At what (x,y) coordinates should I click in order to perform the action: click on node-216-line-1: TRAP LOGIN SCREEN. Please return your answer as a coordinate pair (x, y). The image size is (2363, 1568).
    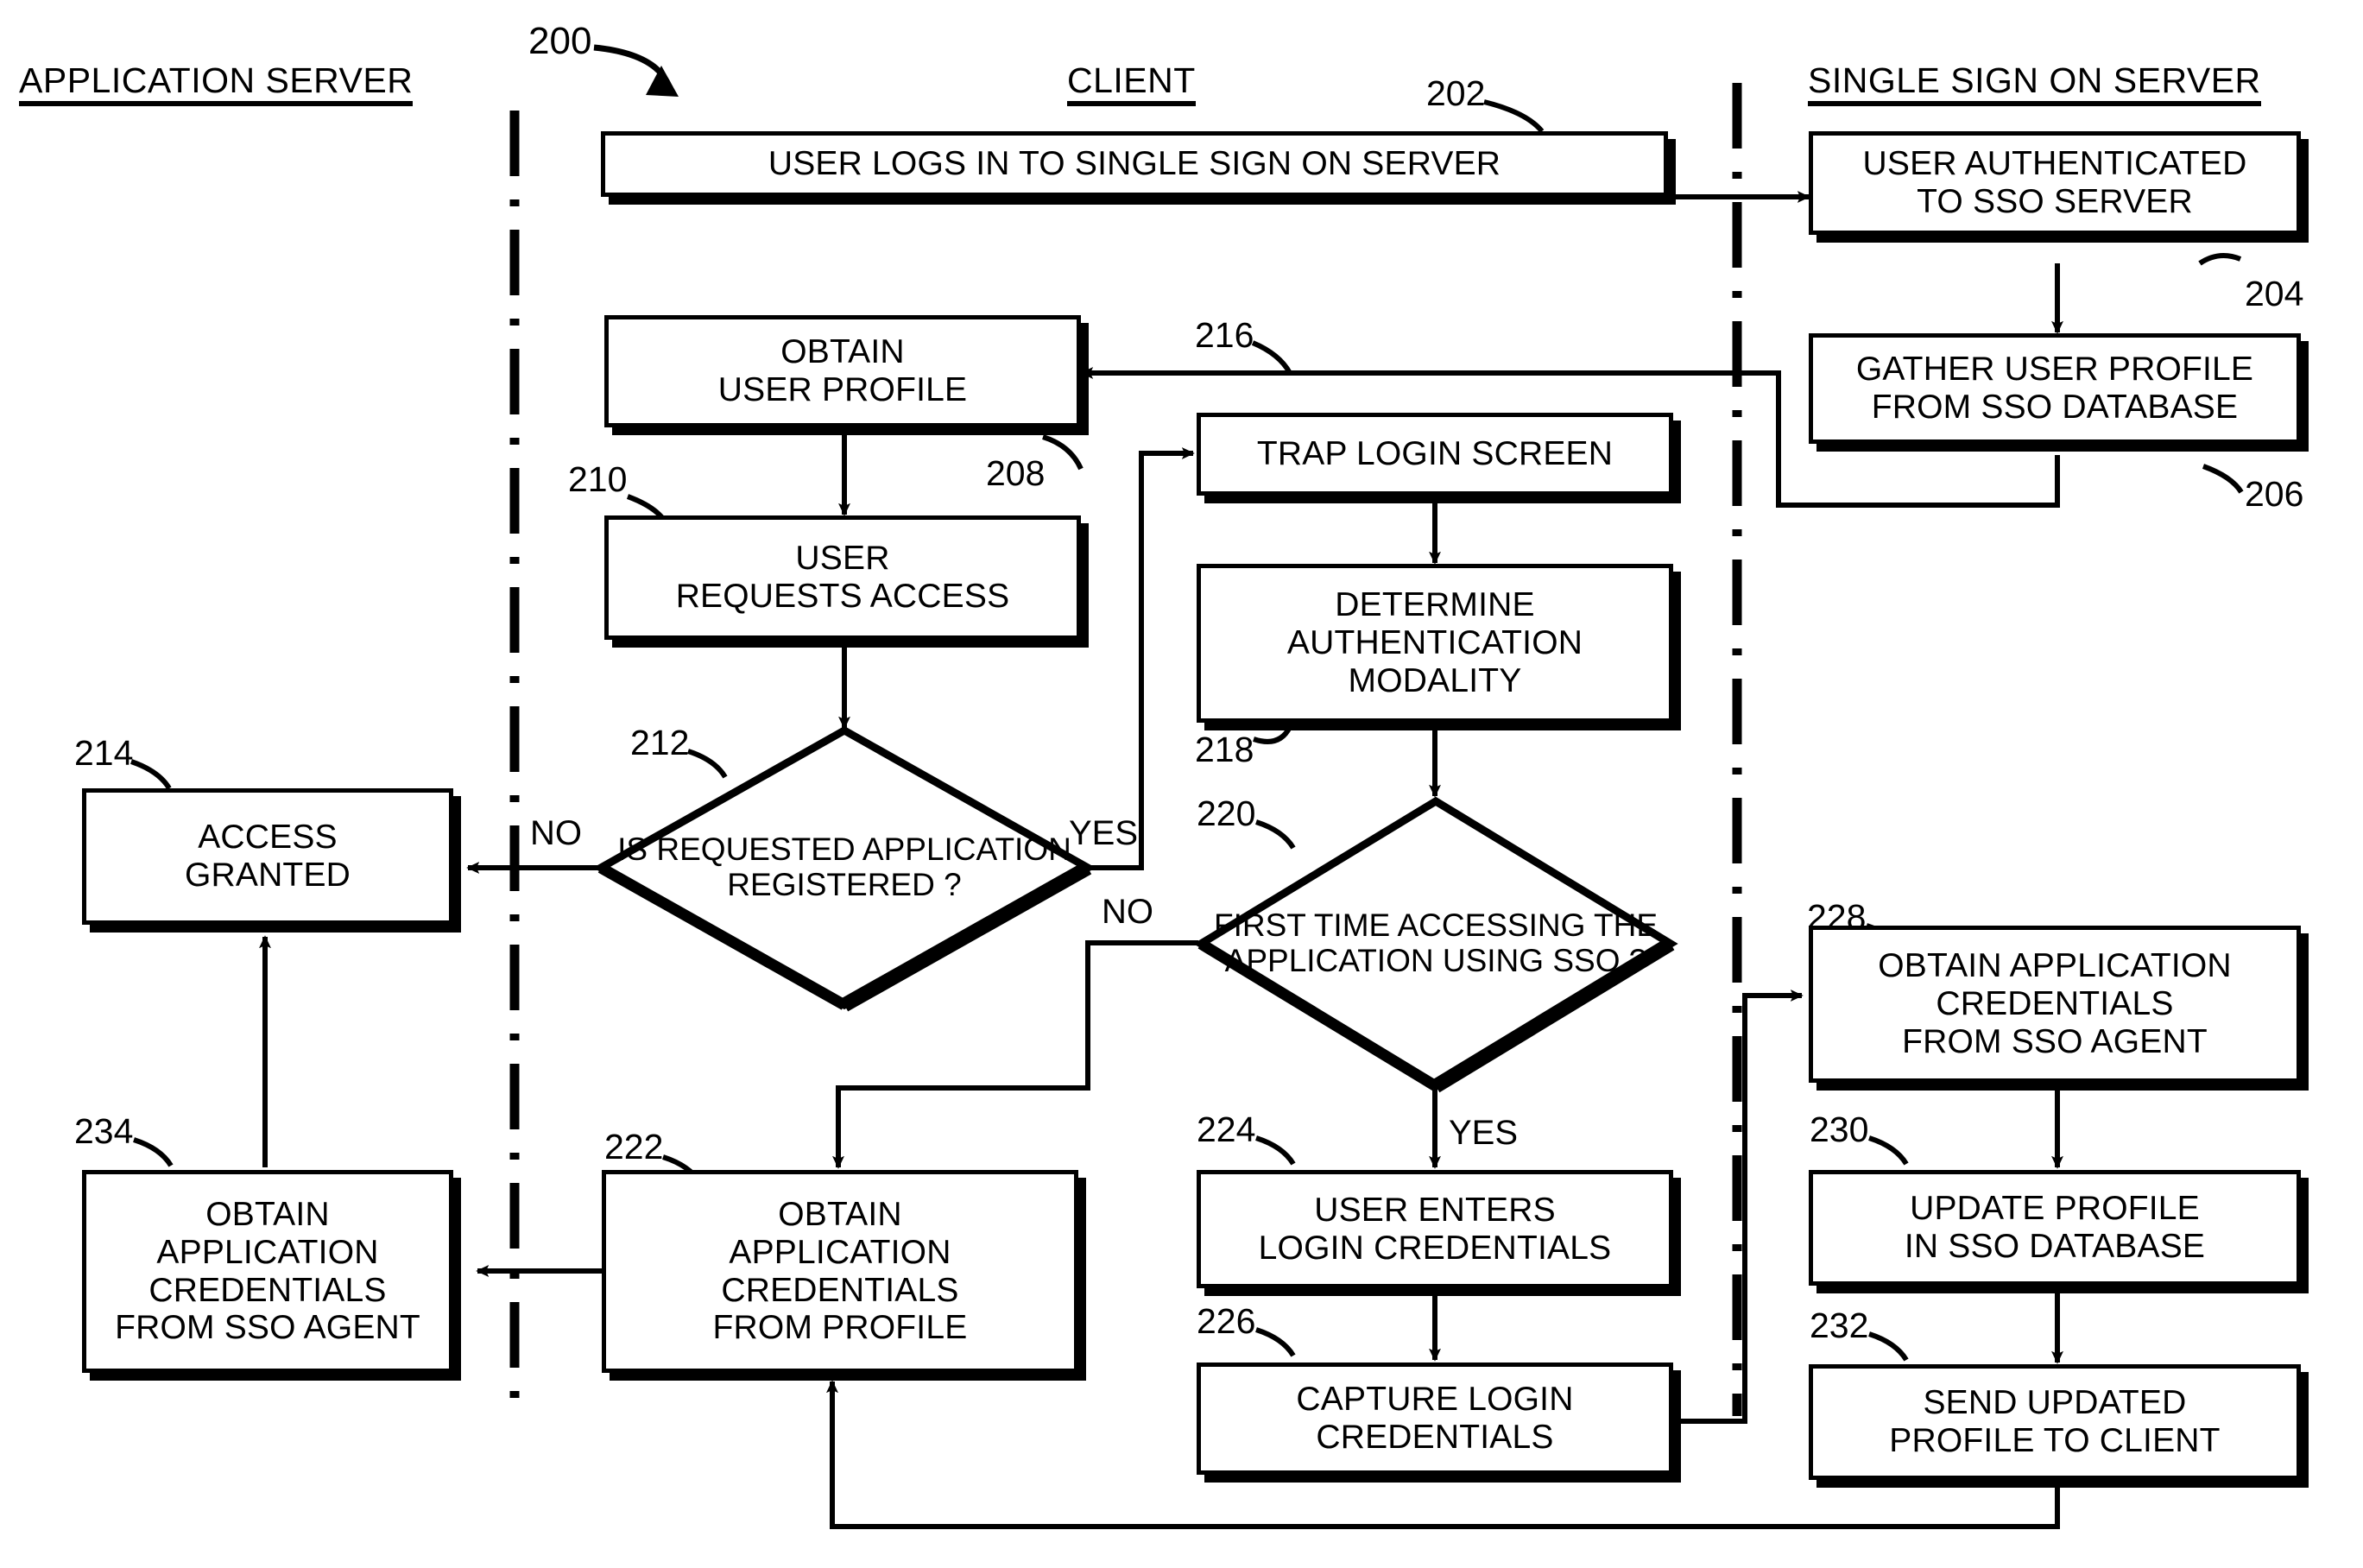
    Looking at the image, I should click on (1435, 454).